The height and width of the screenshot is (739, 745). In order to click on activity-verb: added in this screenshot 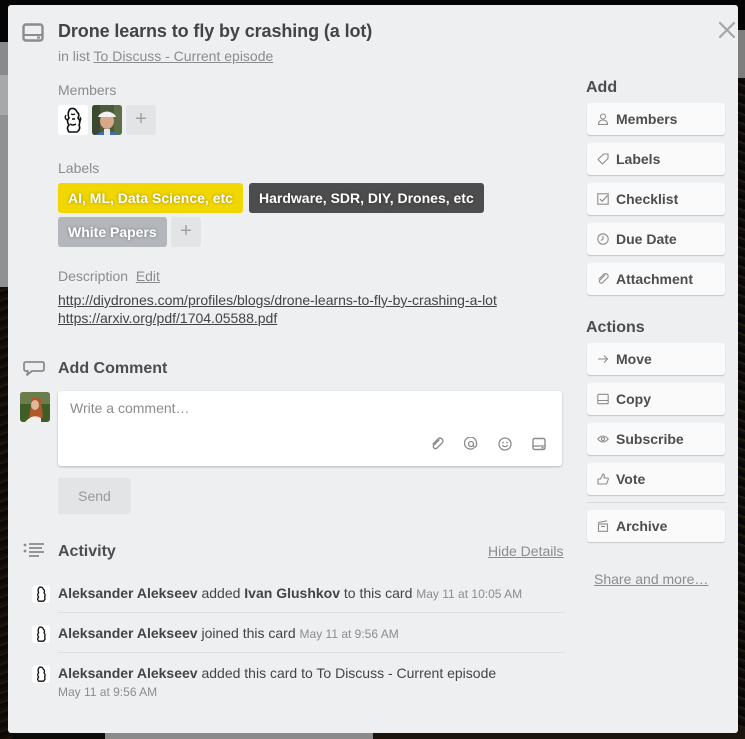, I will do `click(221, 593)`.